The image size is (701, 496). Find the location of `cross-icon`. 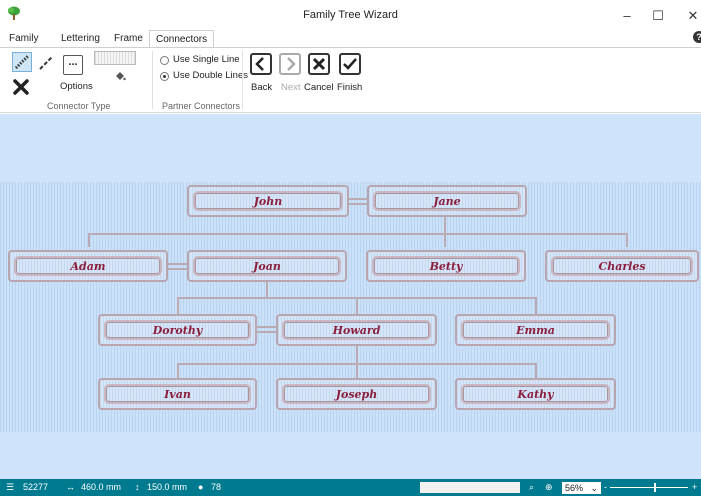

cross-icon is located at coordinates (21, 87).